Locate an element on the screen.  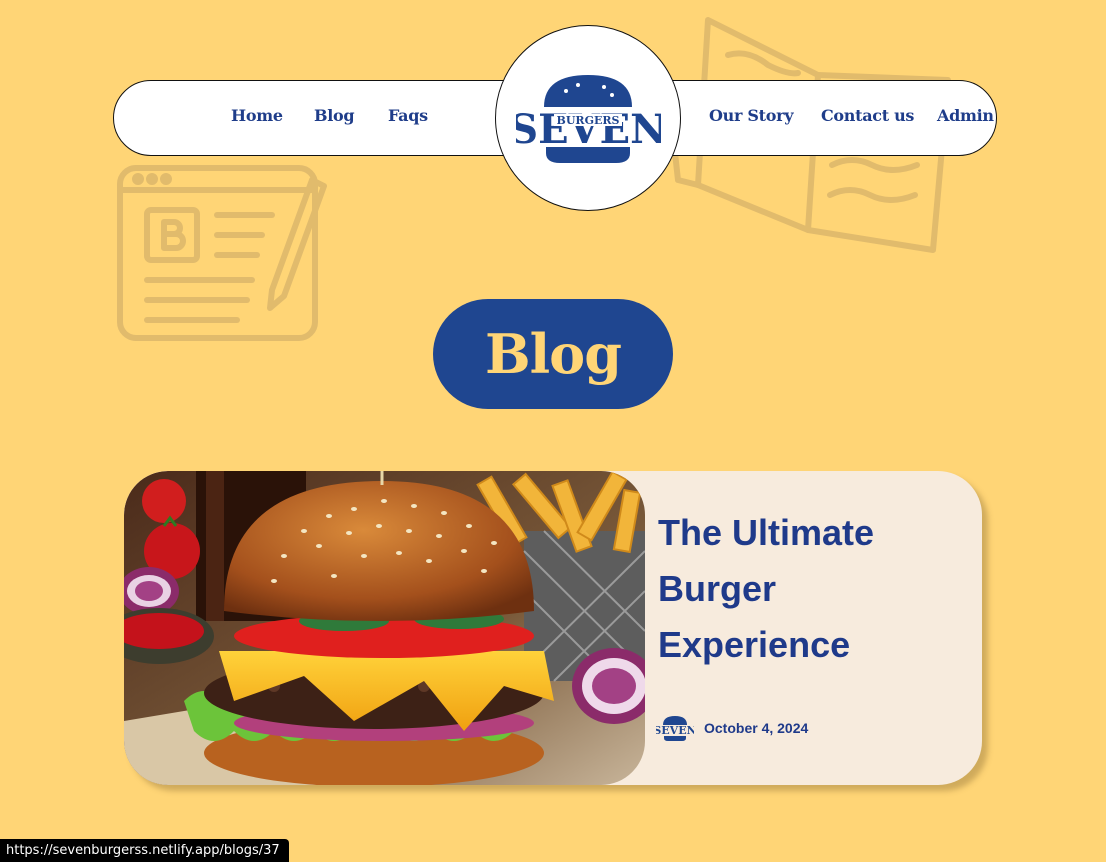
post-meta: SEVEN October 4, 2024 is located at coordinates (732, 728).